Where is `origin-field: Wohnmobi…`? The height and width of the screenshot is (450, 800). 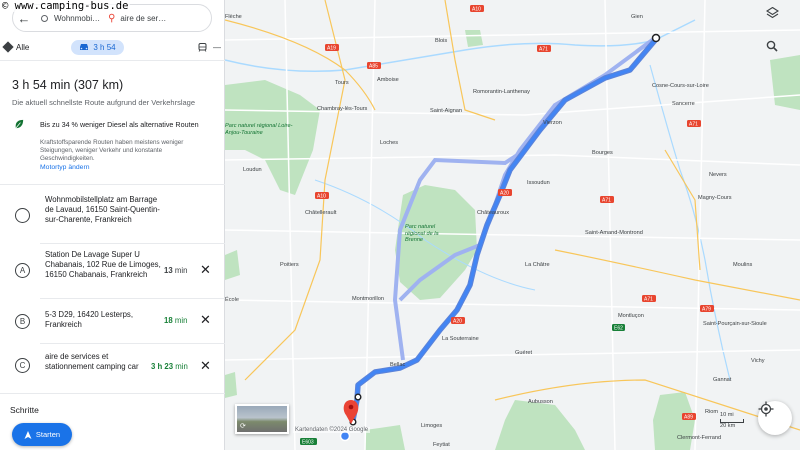
origin-field: Wohnmobi… is located at coordinates (77, 18).